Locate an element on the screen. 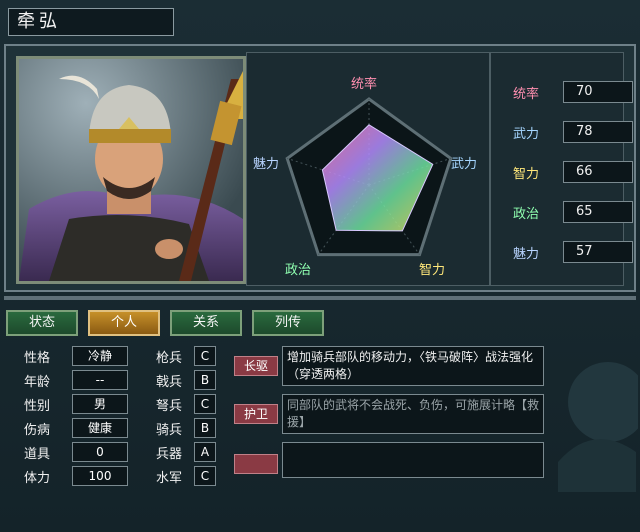  info-row-personality: 性格 冷静 is located at coordinates (69, 356).